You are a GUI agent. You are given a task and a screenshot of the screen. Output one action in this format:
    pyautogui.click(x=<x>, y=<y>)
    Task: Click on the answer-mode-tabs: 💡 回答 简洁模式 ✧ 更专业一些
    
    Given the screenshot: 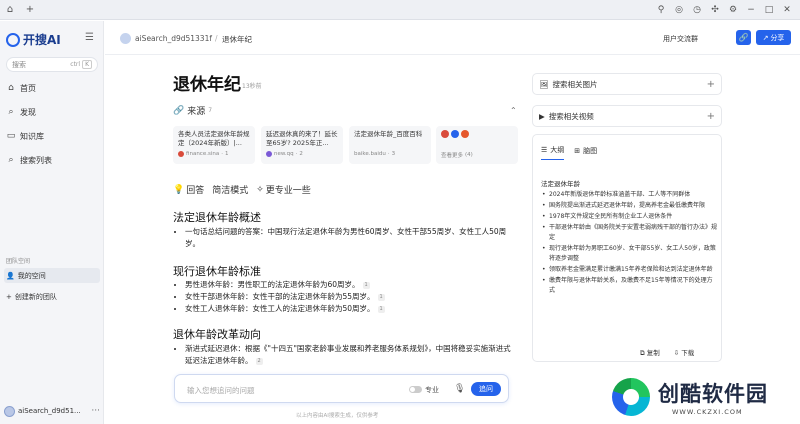 What is the action you would take?
    pyautogui.click(x=242, y=190)
    